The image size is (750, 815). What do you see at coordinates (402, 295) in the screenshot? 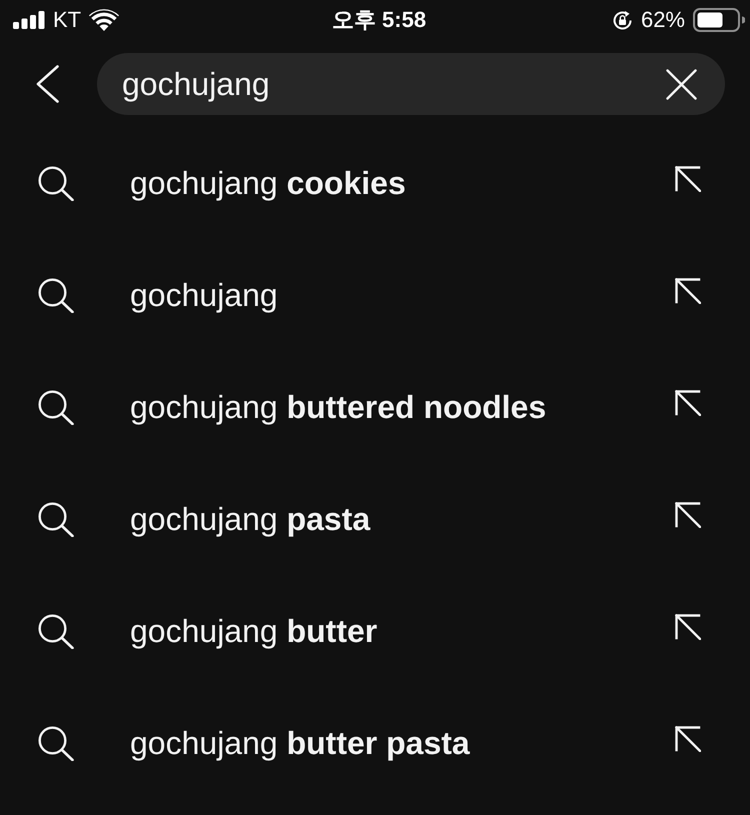
I see `suggestion-text: gochujang` at bounding box center [402, 295].